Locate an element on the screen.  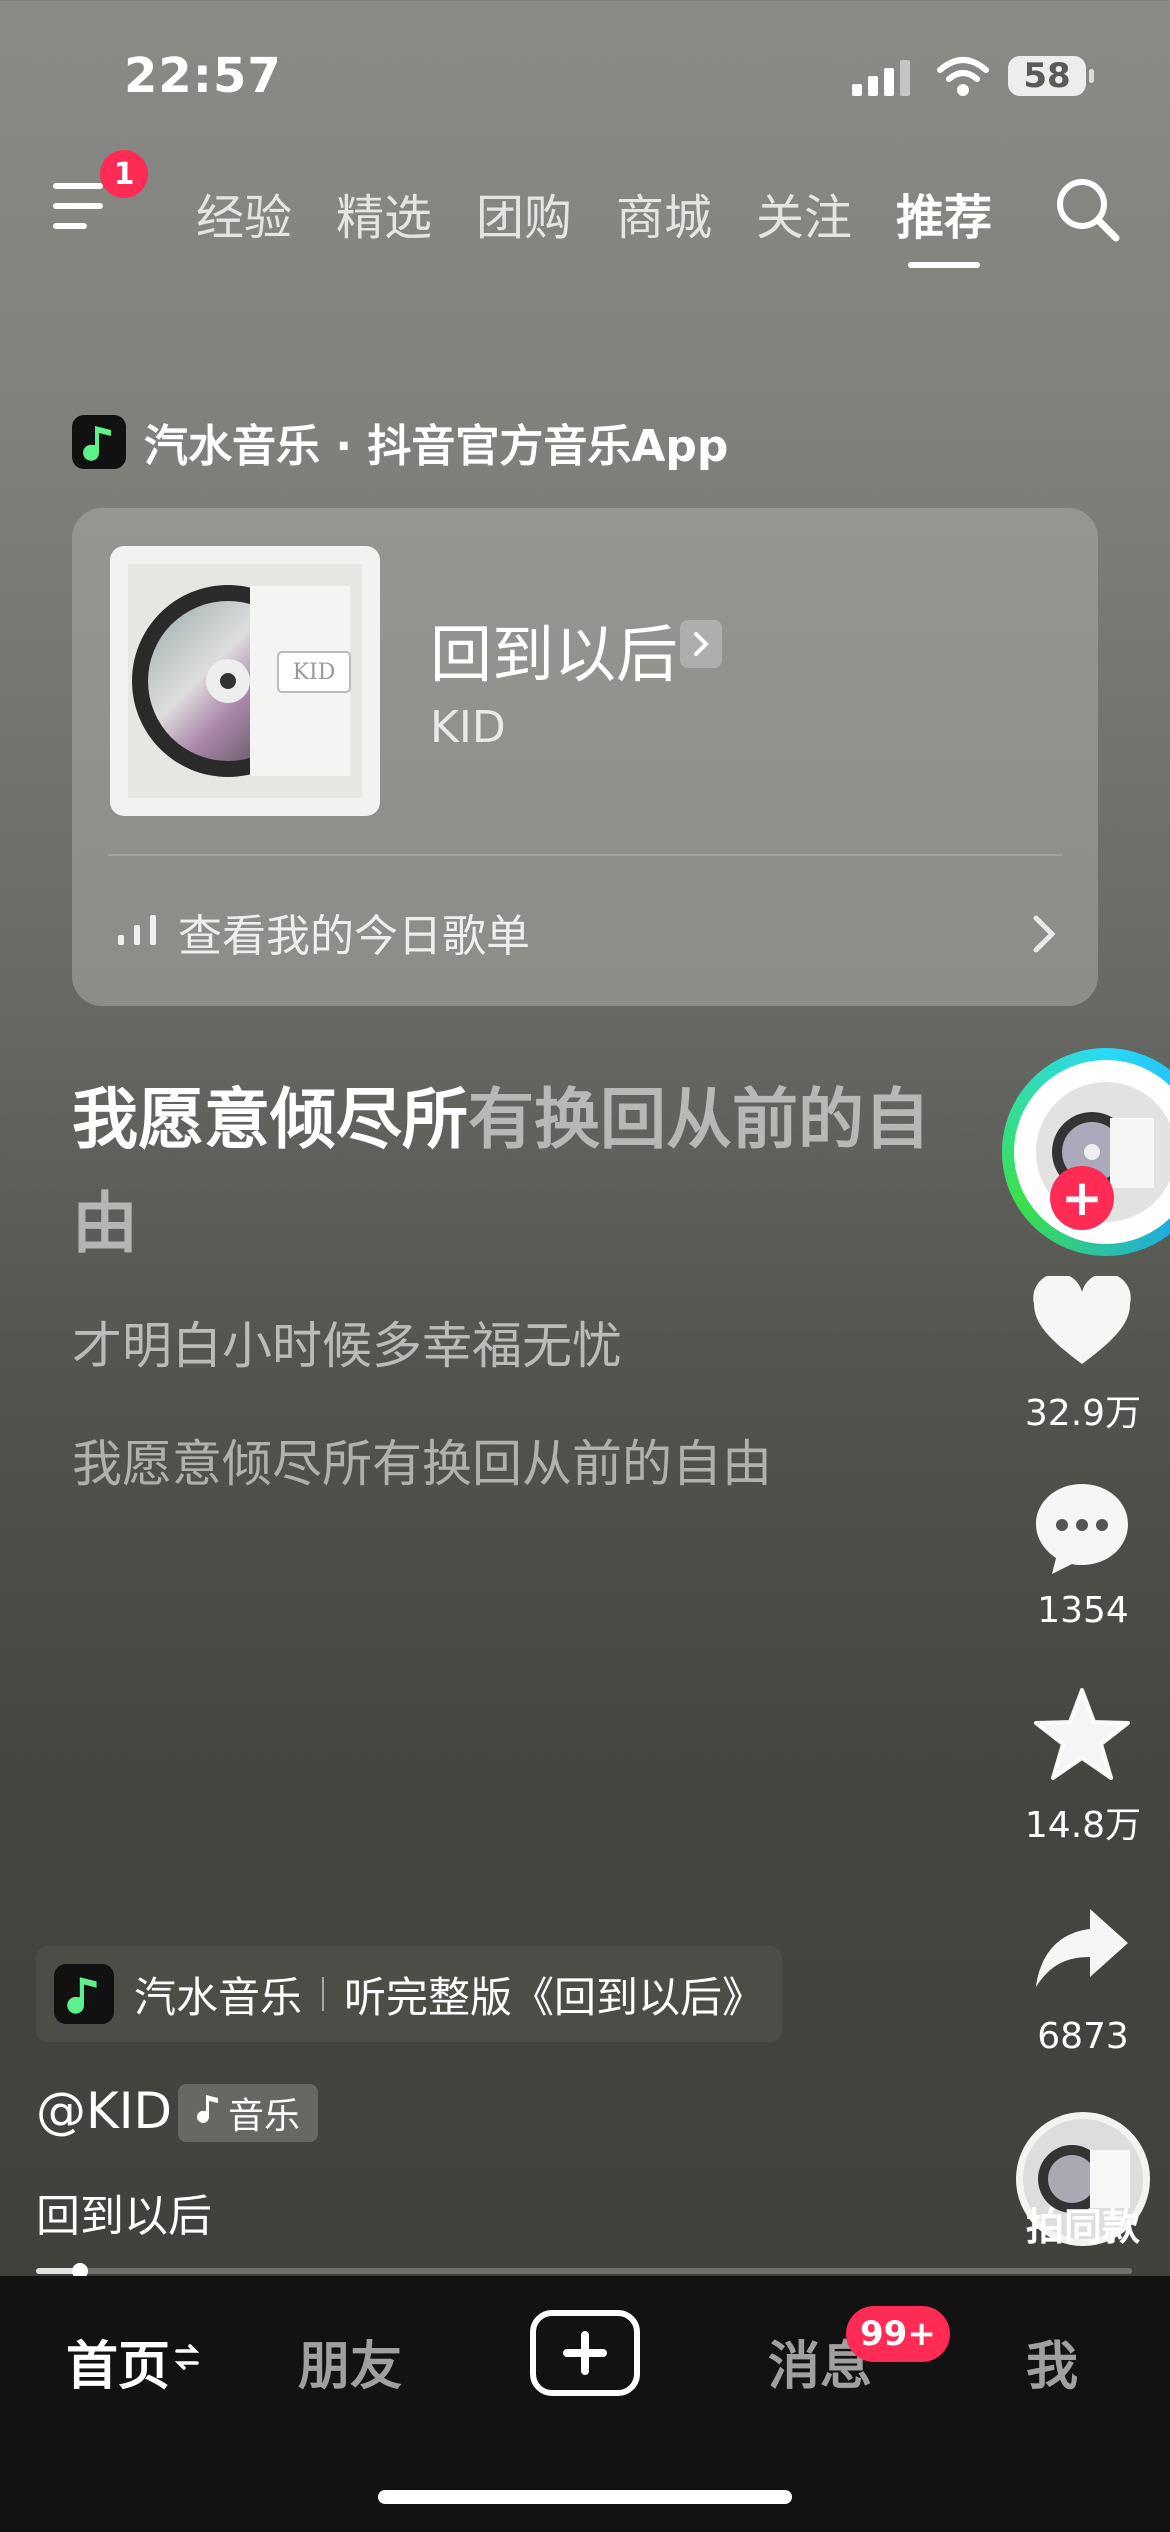
music-tag: 音乐 is located at coordinates (248, 2113).